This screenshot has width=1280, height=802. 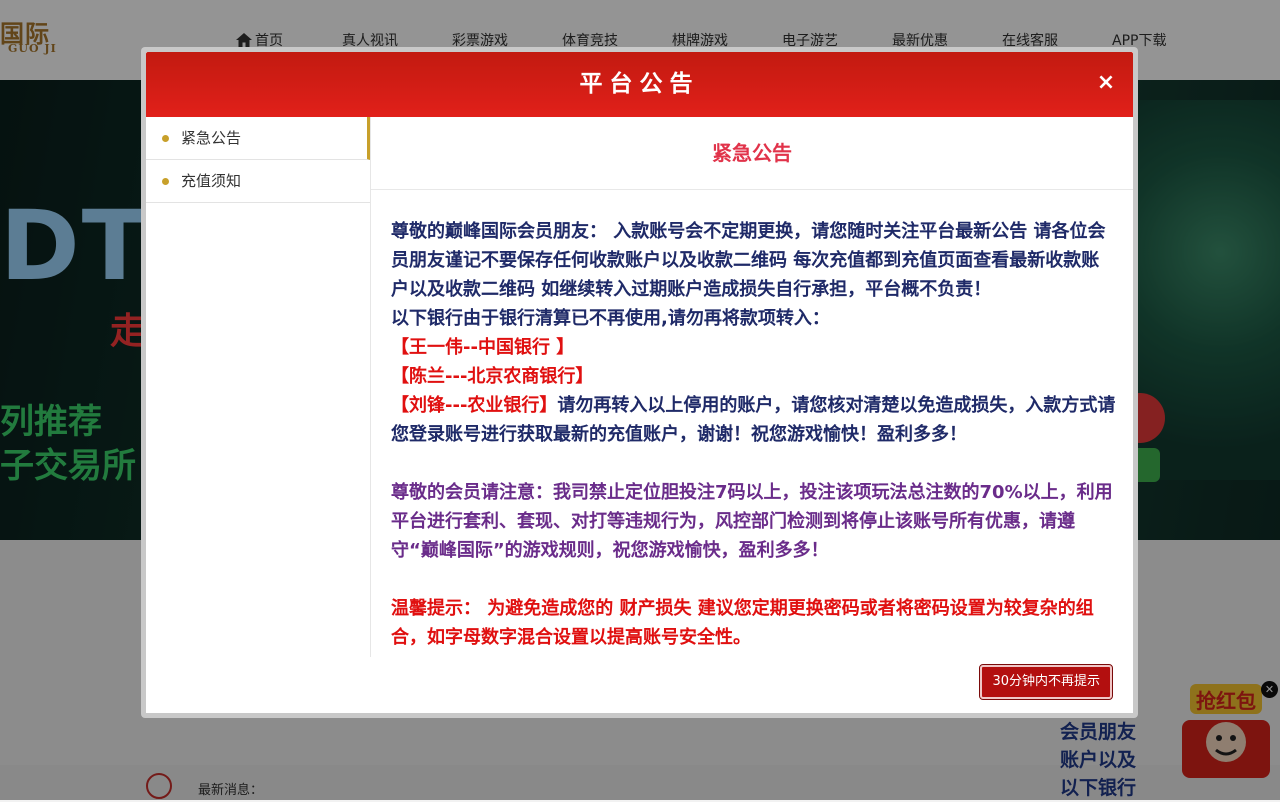 What do you see at coordinates (1046, 682) in the screenshot?
I see `dismiss-30min-button: 30分钟内不再提示` at bounding box center [1046, 682].